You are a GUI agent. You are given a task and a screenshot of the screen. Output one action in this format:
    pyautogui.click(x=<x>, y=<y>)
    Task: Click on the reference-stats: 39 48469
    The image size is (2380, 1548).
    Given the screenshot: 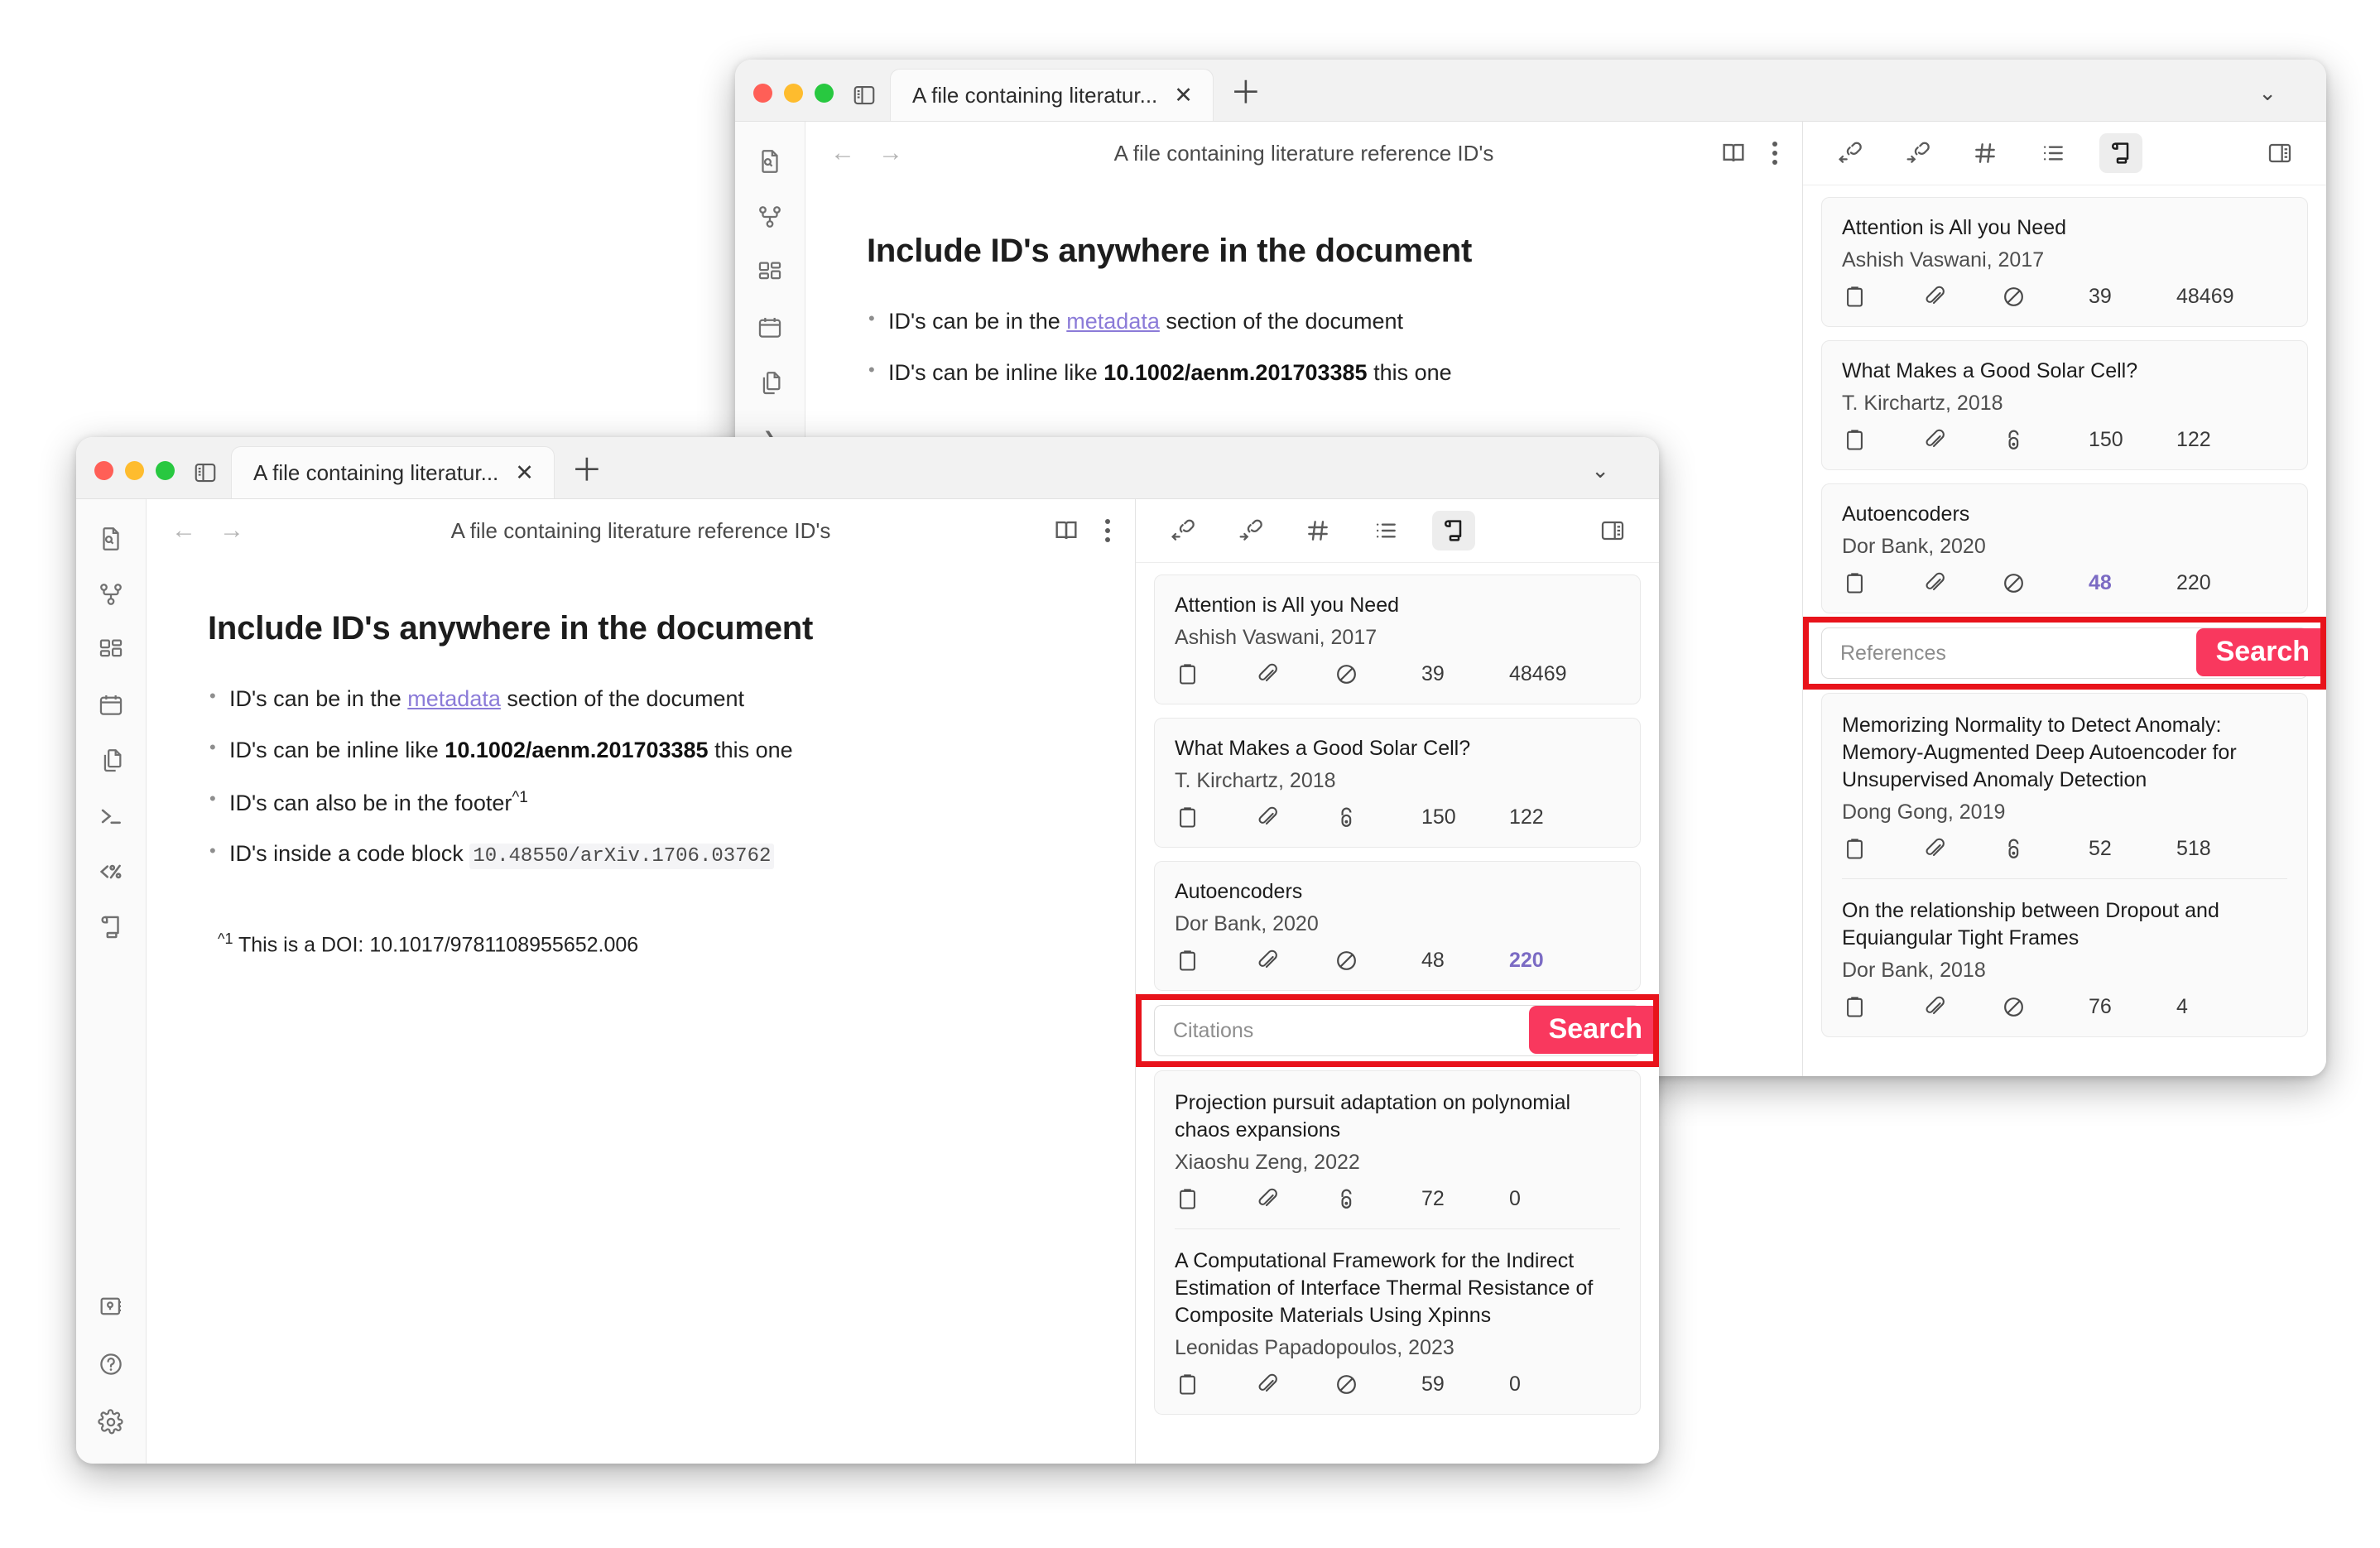 What is the action you would take?
    pyautogui.click(x=1397, y=676)
    